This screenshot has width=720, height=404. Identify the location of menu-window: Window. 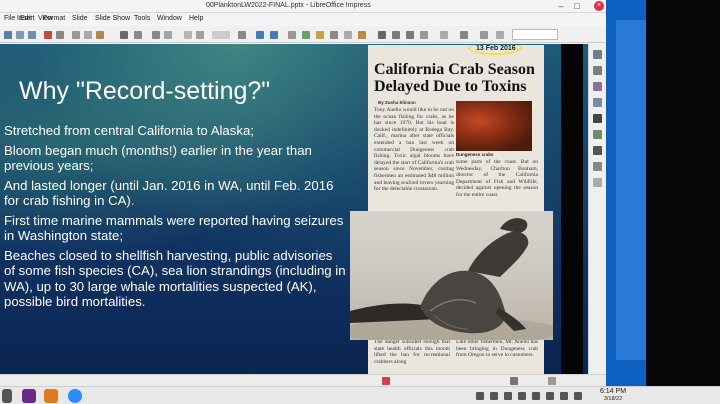
(169, 18).